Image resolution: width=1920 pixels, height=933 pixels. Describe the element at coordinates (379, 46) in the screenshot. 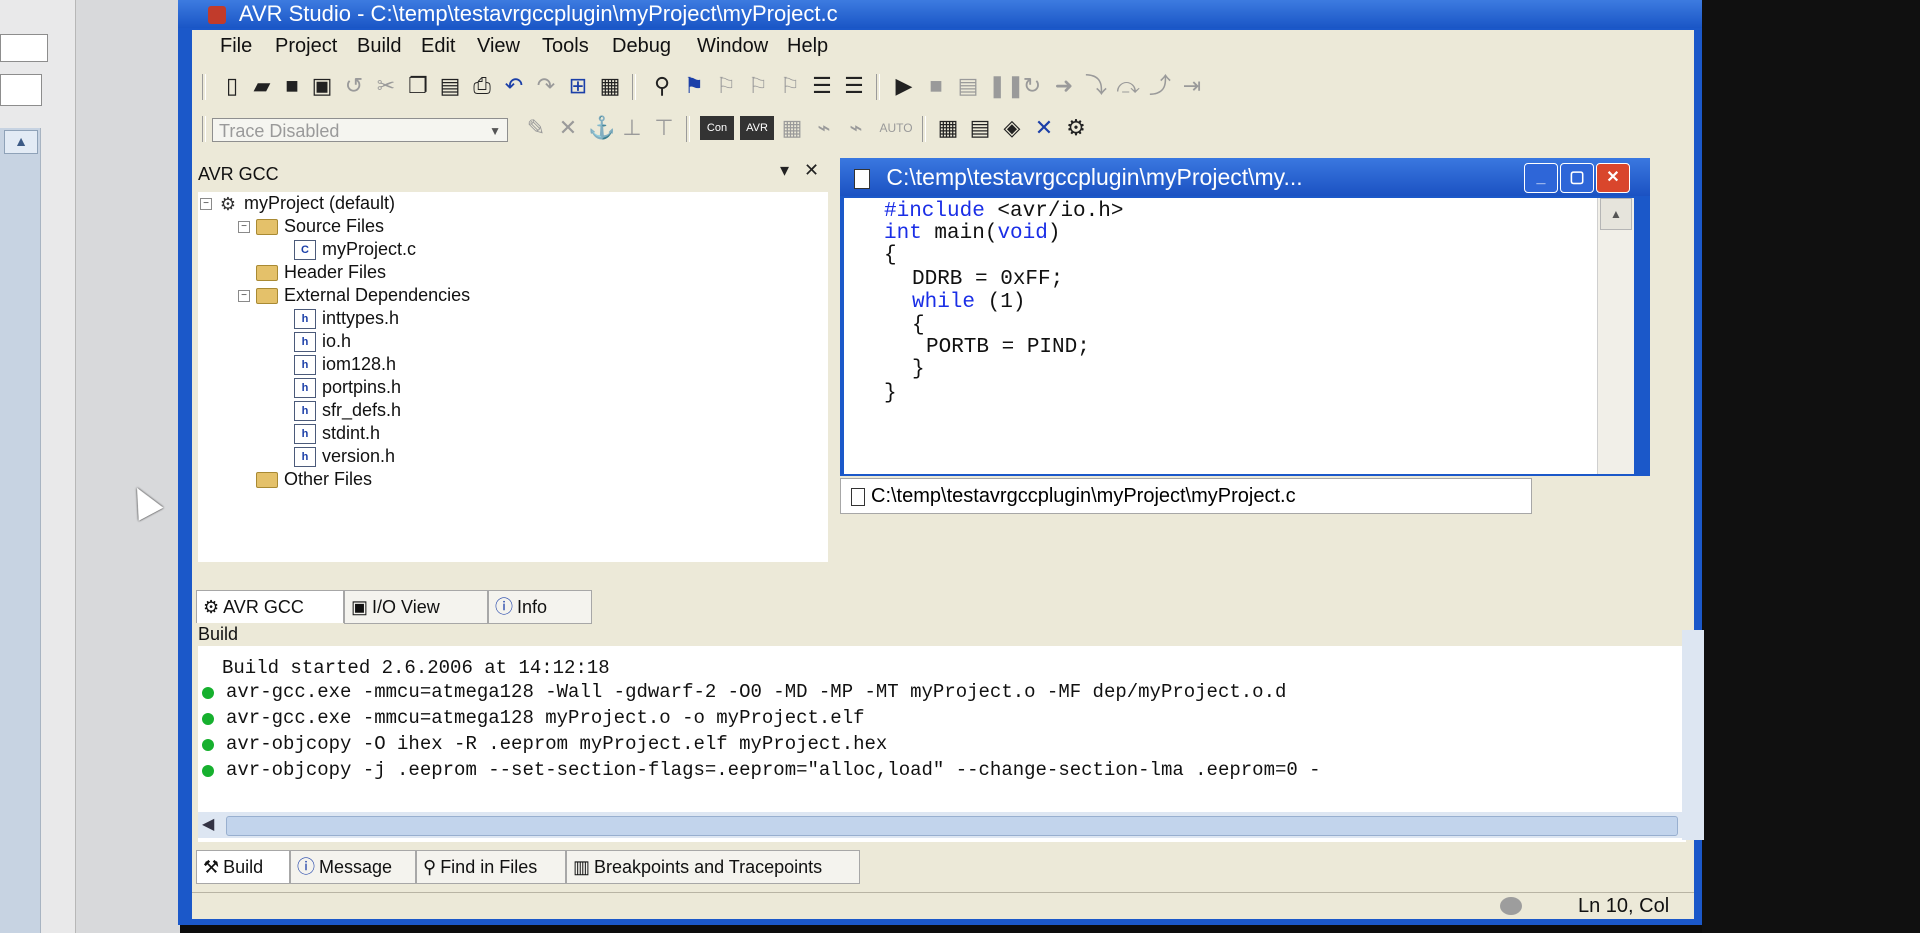

I see `menu-build: Build` at that location.